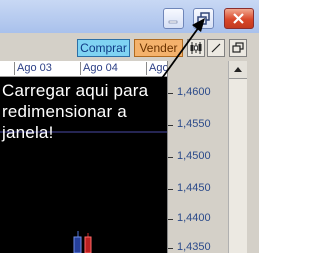  I want to click on annotation-line: Carregar aqui para, so click(75, 90).